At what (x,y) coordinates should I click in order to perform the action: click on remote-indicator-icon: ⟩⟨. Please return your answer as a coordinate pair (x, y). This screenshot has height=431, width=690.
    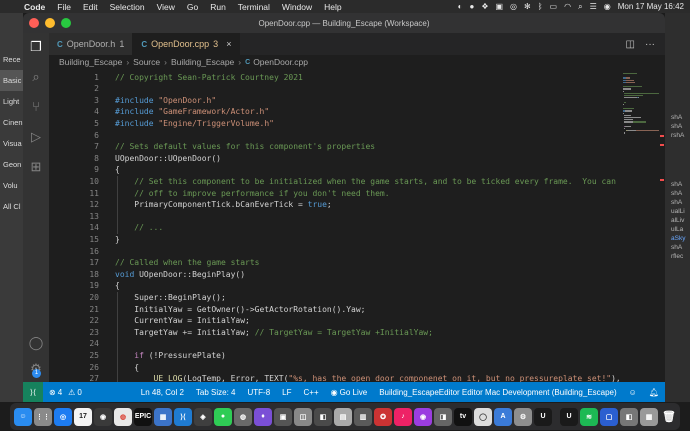
    Looking at the image, I should click on (33, 392).